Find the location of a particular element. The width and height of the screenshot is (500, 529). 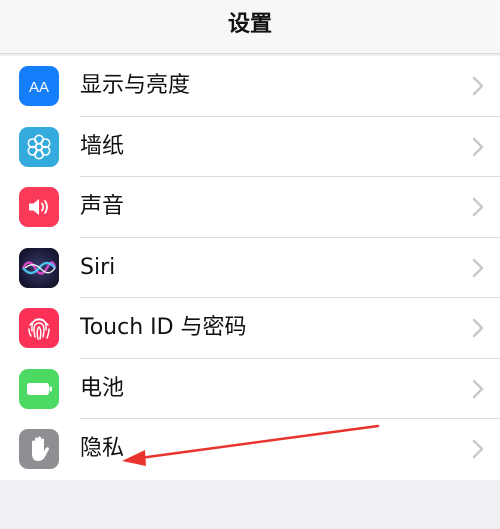

settings-row-privacy: 隐私 is located at coordinates (250, 449).